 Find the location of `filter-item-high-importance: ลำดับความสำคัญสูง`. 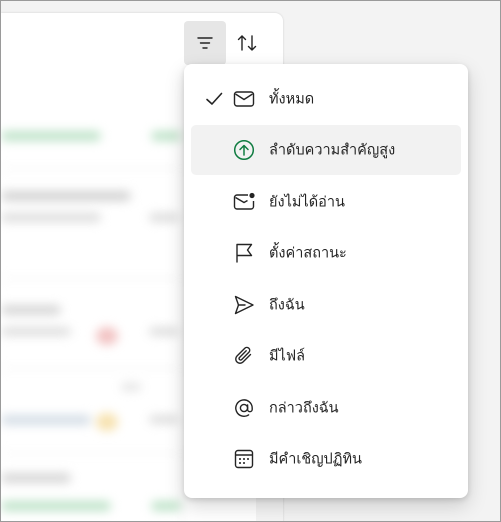

filter-item-high-importance: ลำดับความสำคัญสูง is located at coordinates (326, 150).